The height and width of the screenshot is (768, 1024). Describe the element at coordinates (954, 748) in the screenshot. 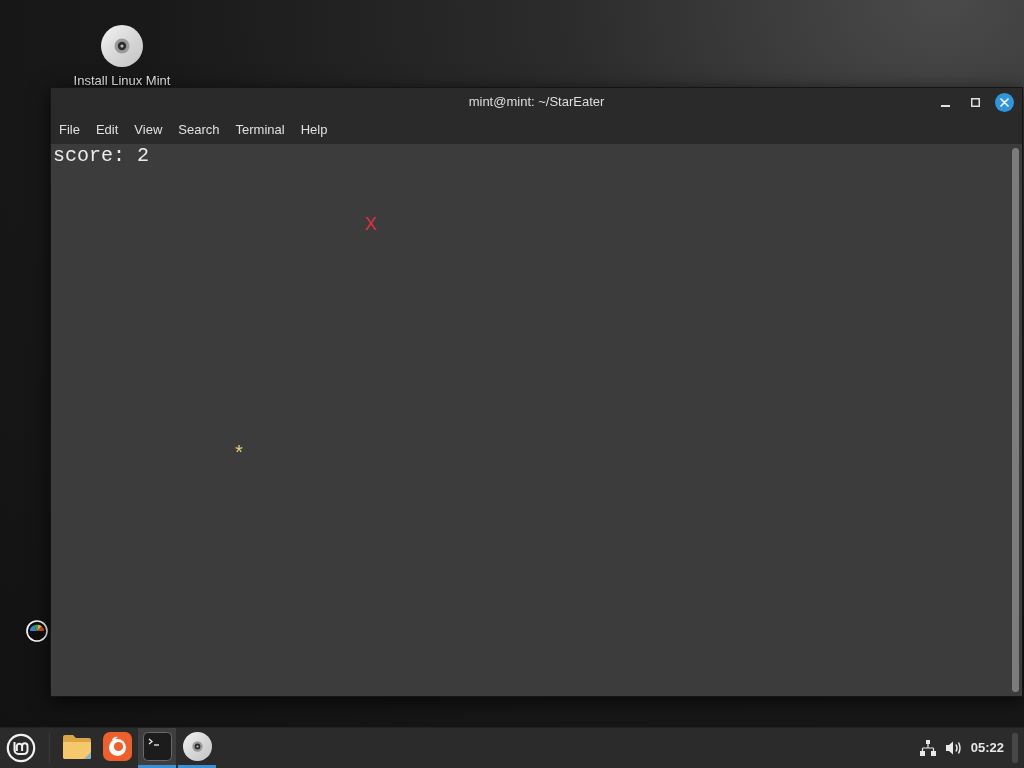

I see `volume-icon` at that location.